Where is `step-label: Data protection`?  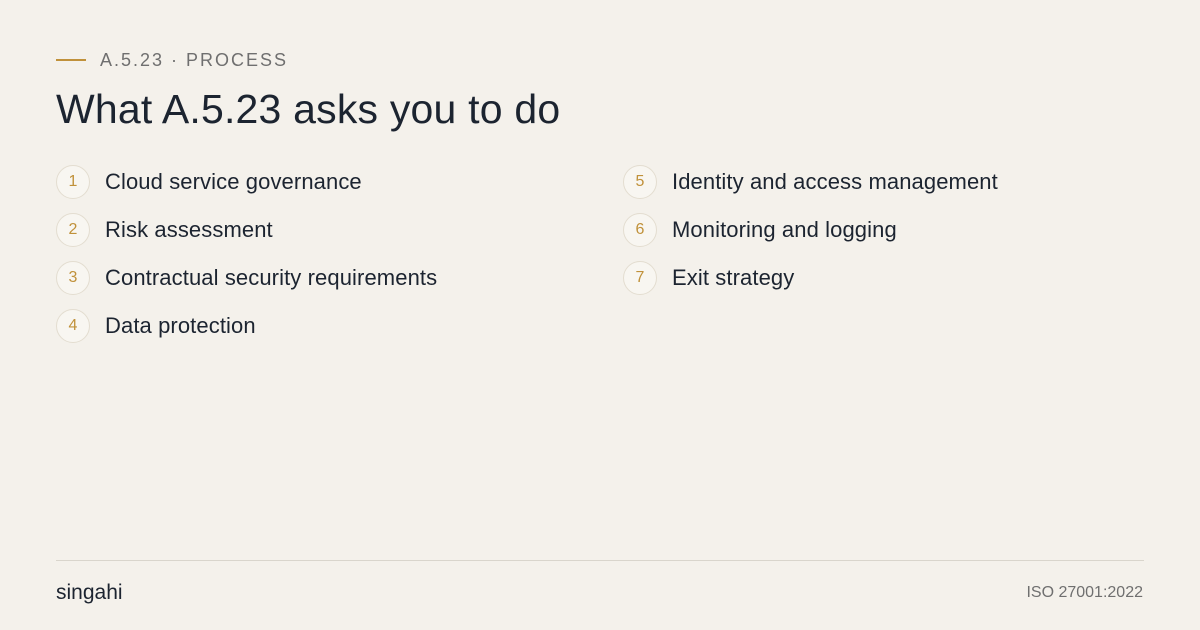 step-label: Data protection is located at coordinates (180, 325).